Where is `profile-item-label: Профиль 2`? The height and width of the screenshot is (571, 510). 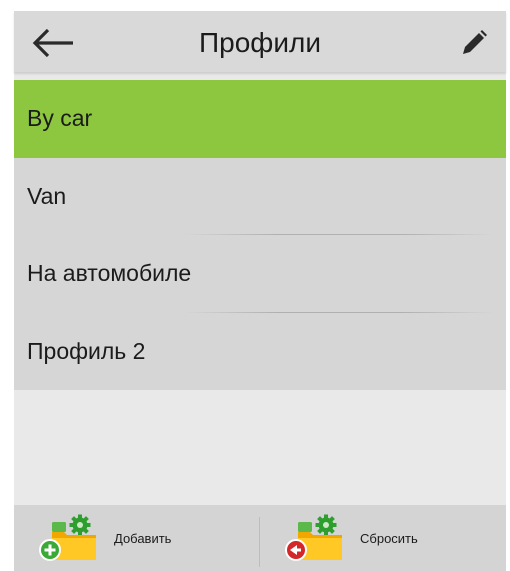
profile-item-label: Профиль 2 is located at coordinates (86, 350).